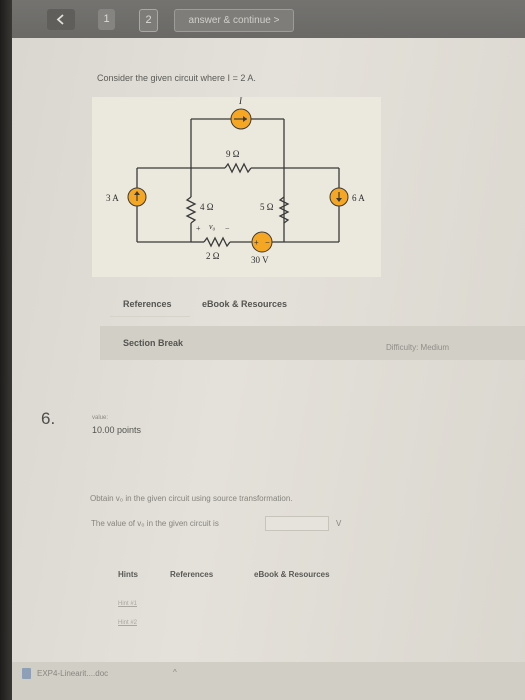  I want to click on vo-minus-label: −, so click(227, 228).